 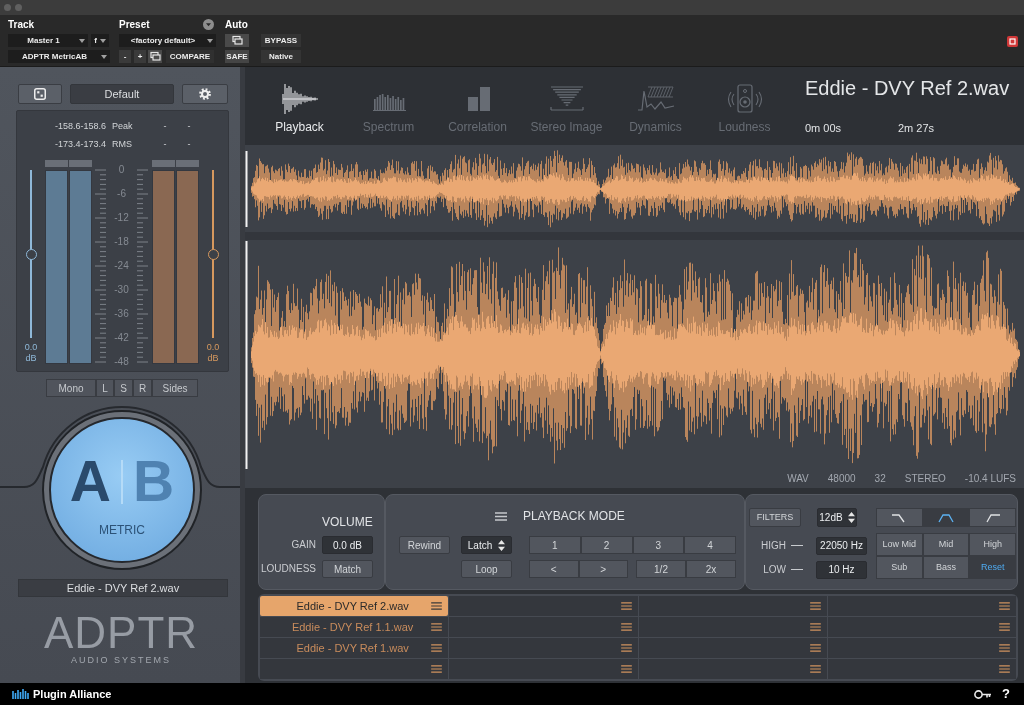 I want to click on section-label: Auto, so click(x=236, y=25).